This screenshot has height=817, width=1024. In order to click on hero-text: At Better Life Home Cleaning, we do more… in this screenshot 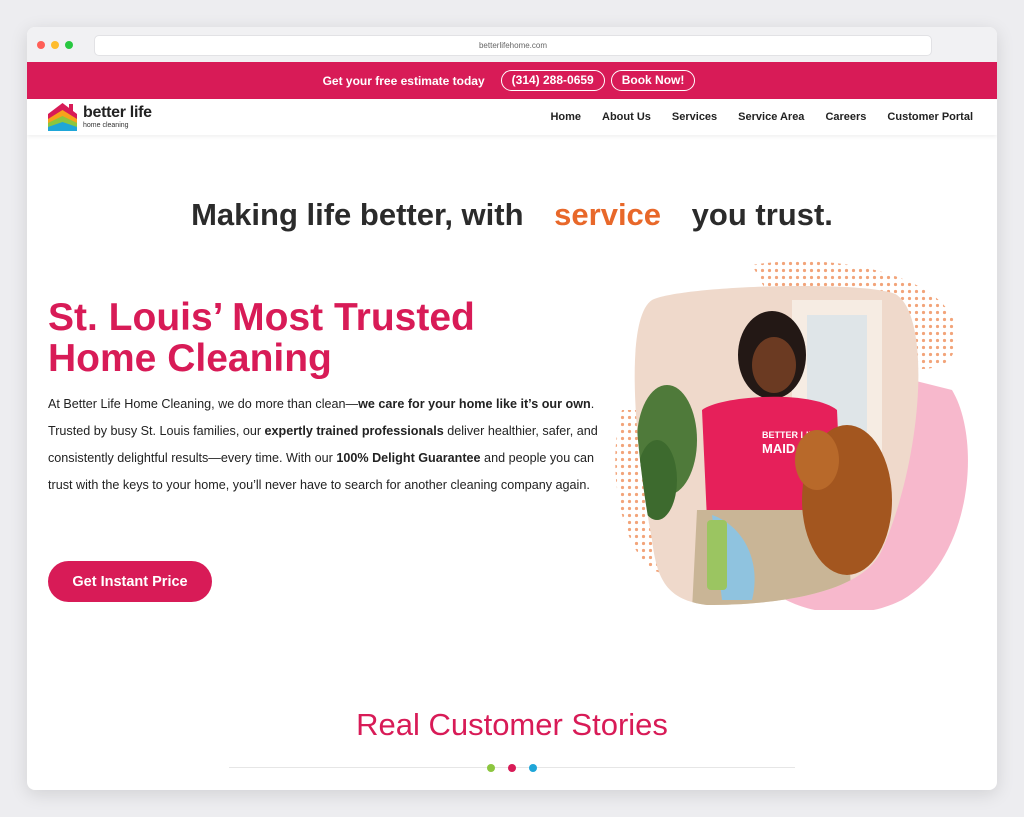, I will do `click(203, 404)`.